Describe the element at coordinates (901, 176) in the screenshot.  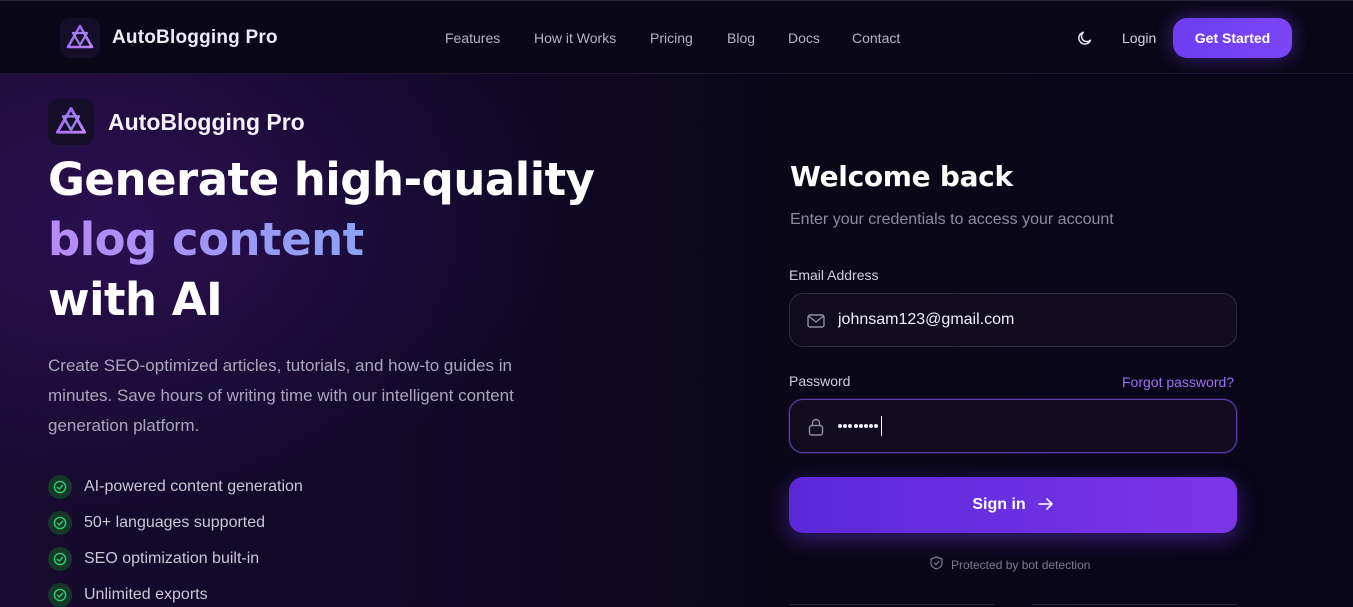
I see `form-title: Welcome back` at that location.